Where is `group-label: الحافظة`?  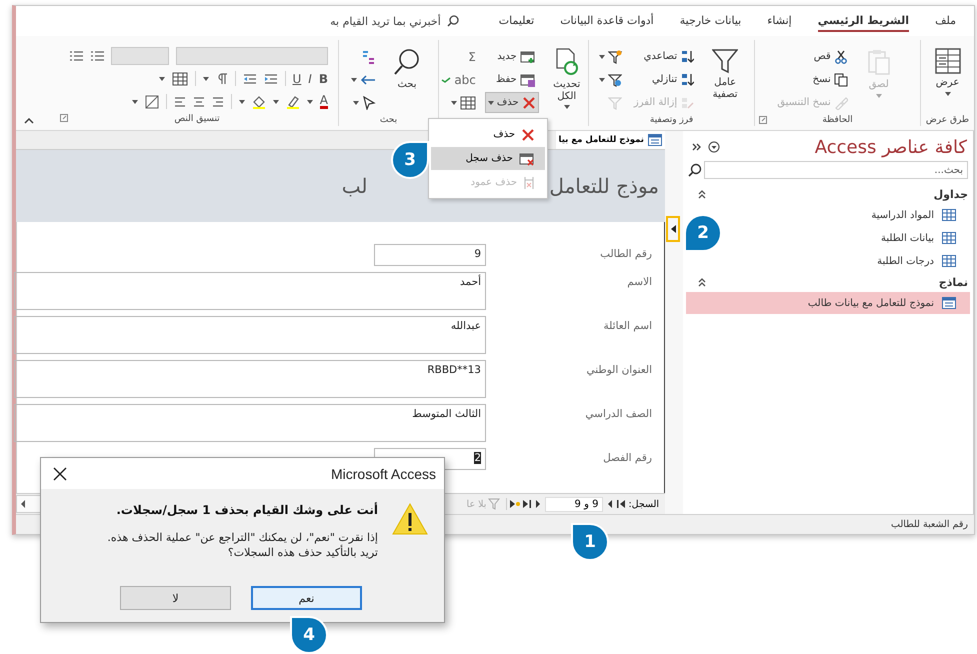 group-label: الحافظة is located at coordinates (837, 119).